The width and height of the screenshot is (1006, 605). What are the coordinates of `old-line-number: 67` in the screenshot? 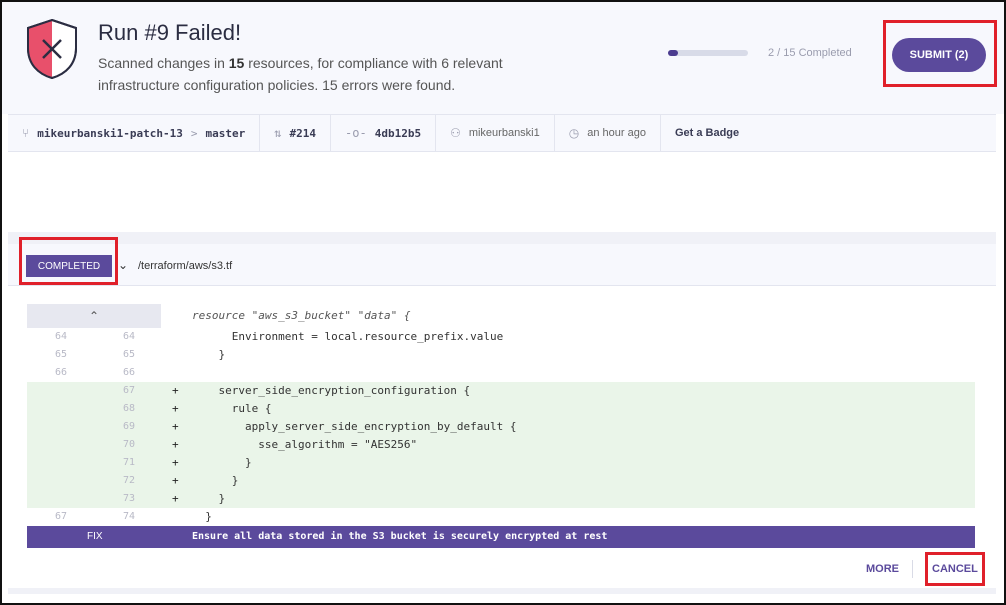 It's located at (61, 516).